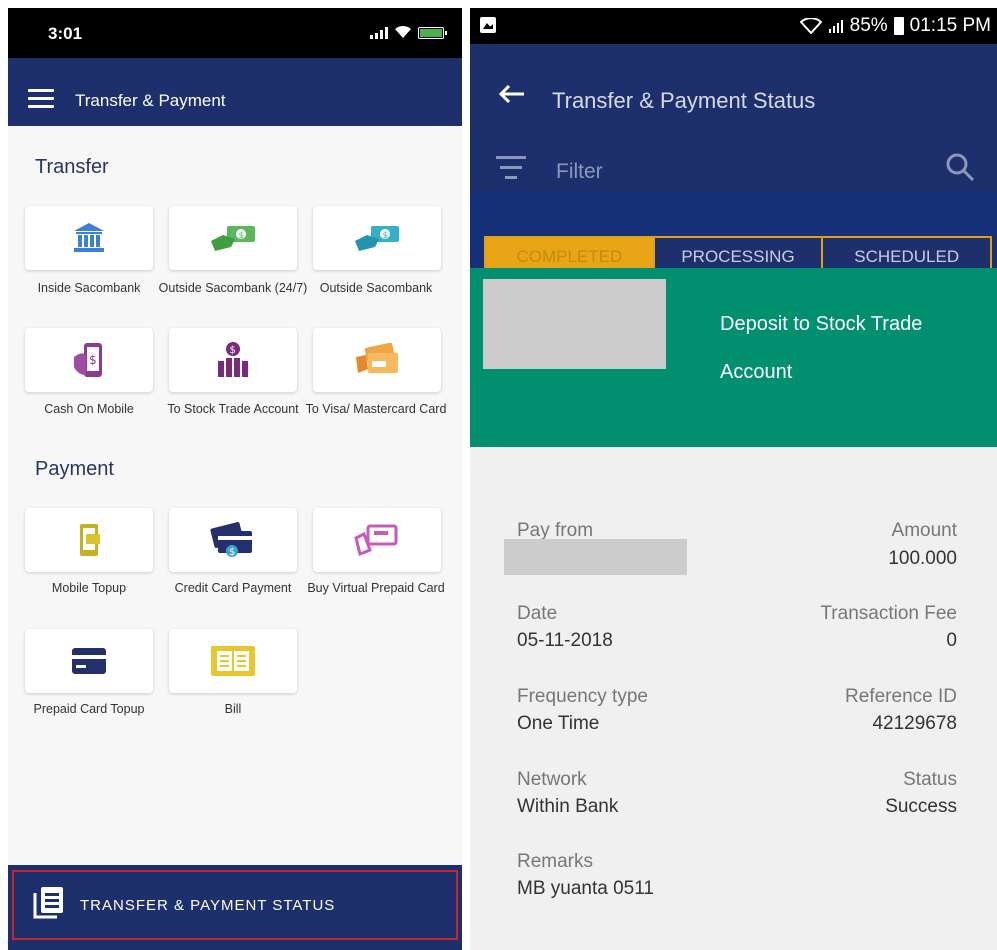 The width and height of the screenshot is (997, 950). What do you see at coordinates (733, 118) in the screenshot?
I see `app-bar: Transfer & Payment Status Filter` at bounding box center [733, 118].